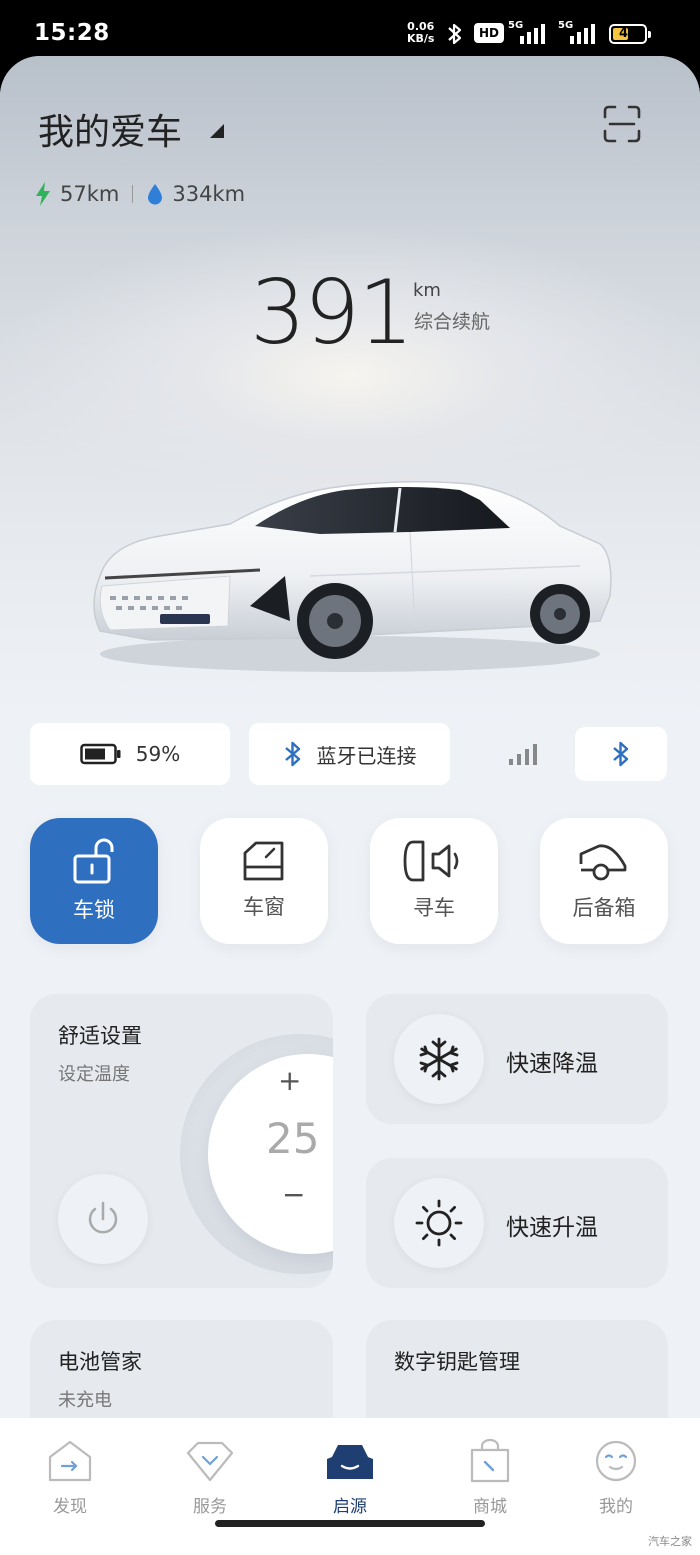 This screenshot has width=700, height=1555. What do you see at coordinates (43, 194) in the screenshot?
I see `lightning-icon` at bounding box center [43, 194].